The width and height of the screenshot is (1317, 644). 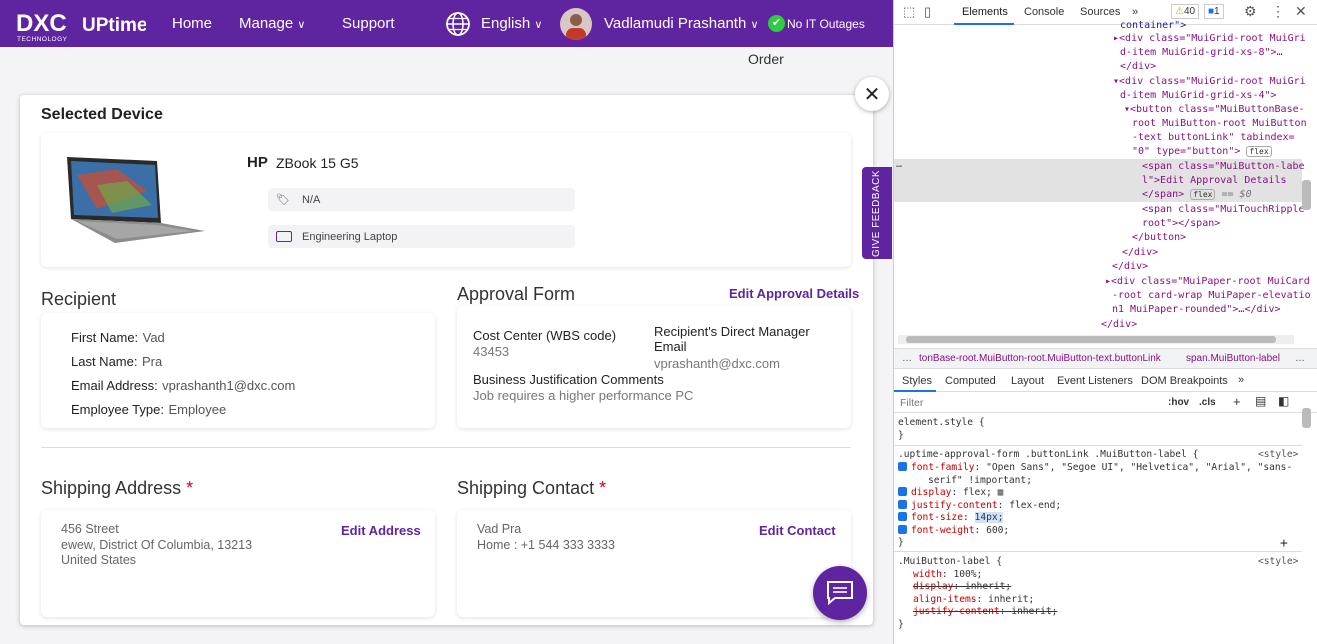 I want to click on gear-icon: ⚙, so click(x=1250, y=11).